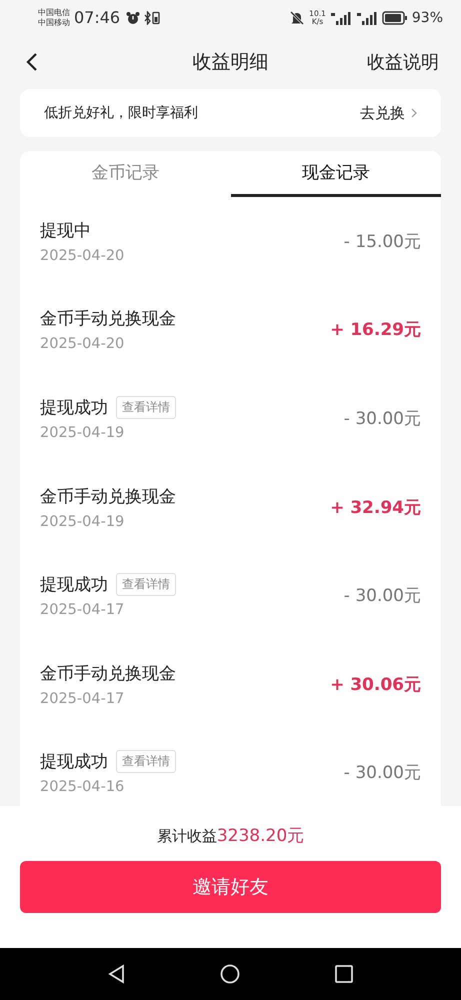 This screenshot has width=461, height=1000. Describe the element at coordinates (97, 17) in the screenshot. I see `status-time: 07:46` at that location.